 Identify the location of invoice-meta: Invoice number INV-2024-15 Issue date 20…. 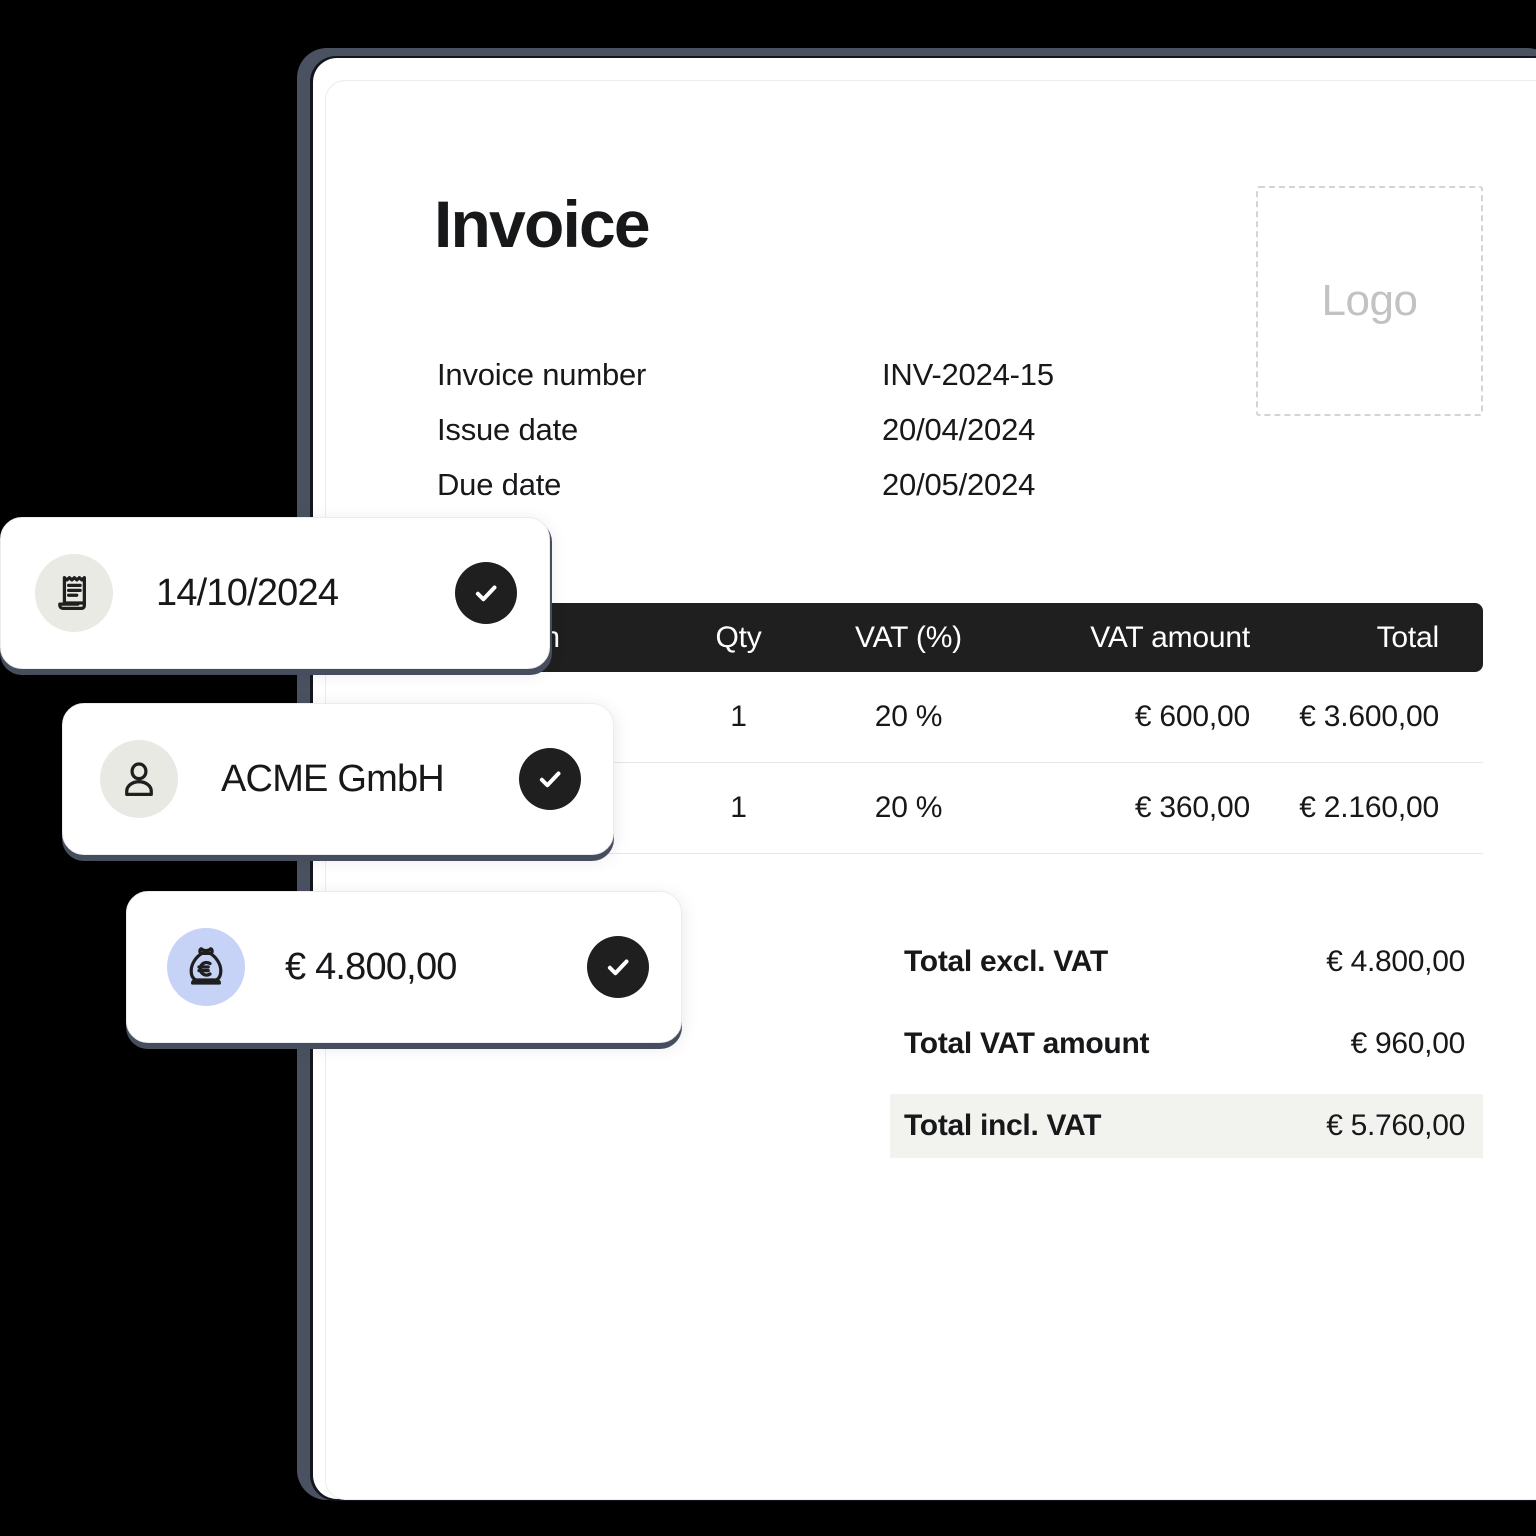
(787, 439).